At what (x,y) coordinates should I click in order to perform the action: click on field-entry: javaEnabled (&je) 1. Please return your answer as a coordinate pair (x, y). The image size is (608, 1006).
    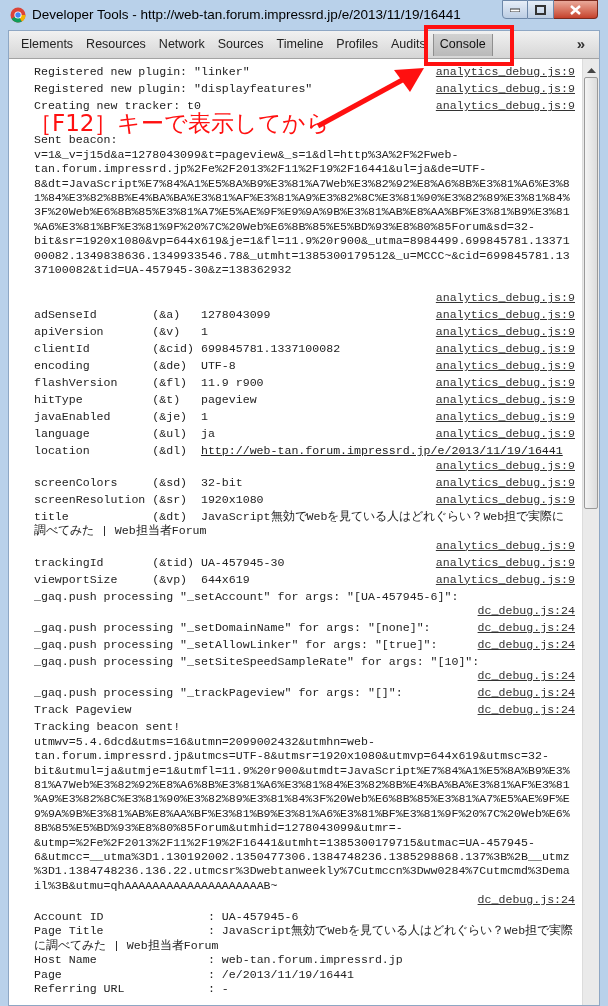
    Looking at the image, I should click on (121, 417).